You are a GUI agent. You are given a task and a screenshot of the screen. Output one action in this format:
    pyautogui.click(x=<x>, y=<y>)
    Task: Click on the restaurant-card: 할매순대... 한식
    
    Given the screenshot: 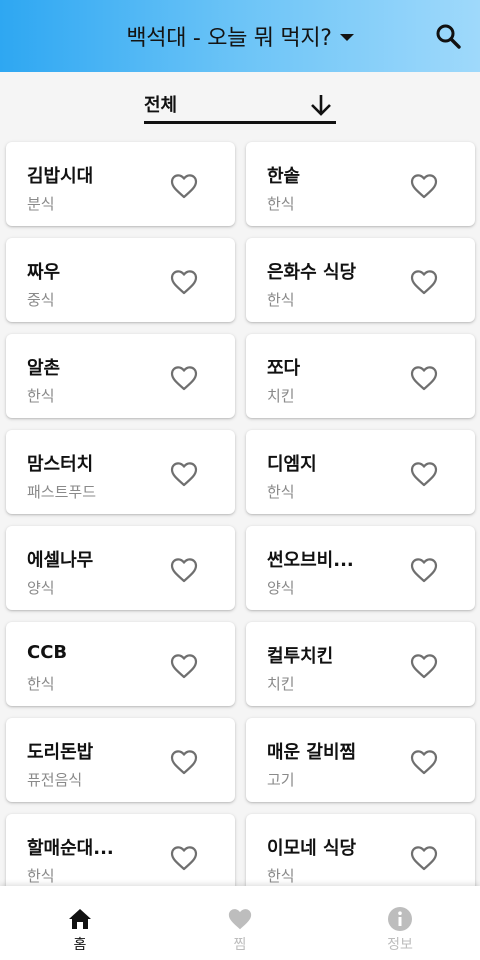 What is the action you would take?
    pyautogui.click(x=120, y=850)
    